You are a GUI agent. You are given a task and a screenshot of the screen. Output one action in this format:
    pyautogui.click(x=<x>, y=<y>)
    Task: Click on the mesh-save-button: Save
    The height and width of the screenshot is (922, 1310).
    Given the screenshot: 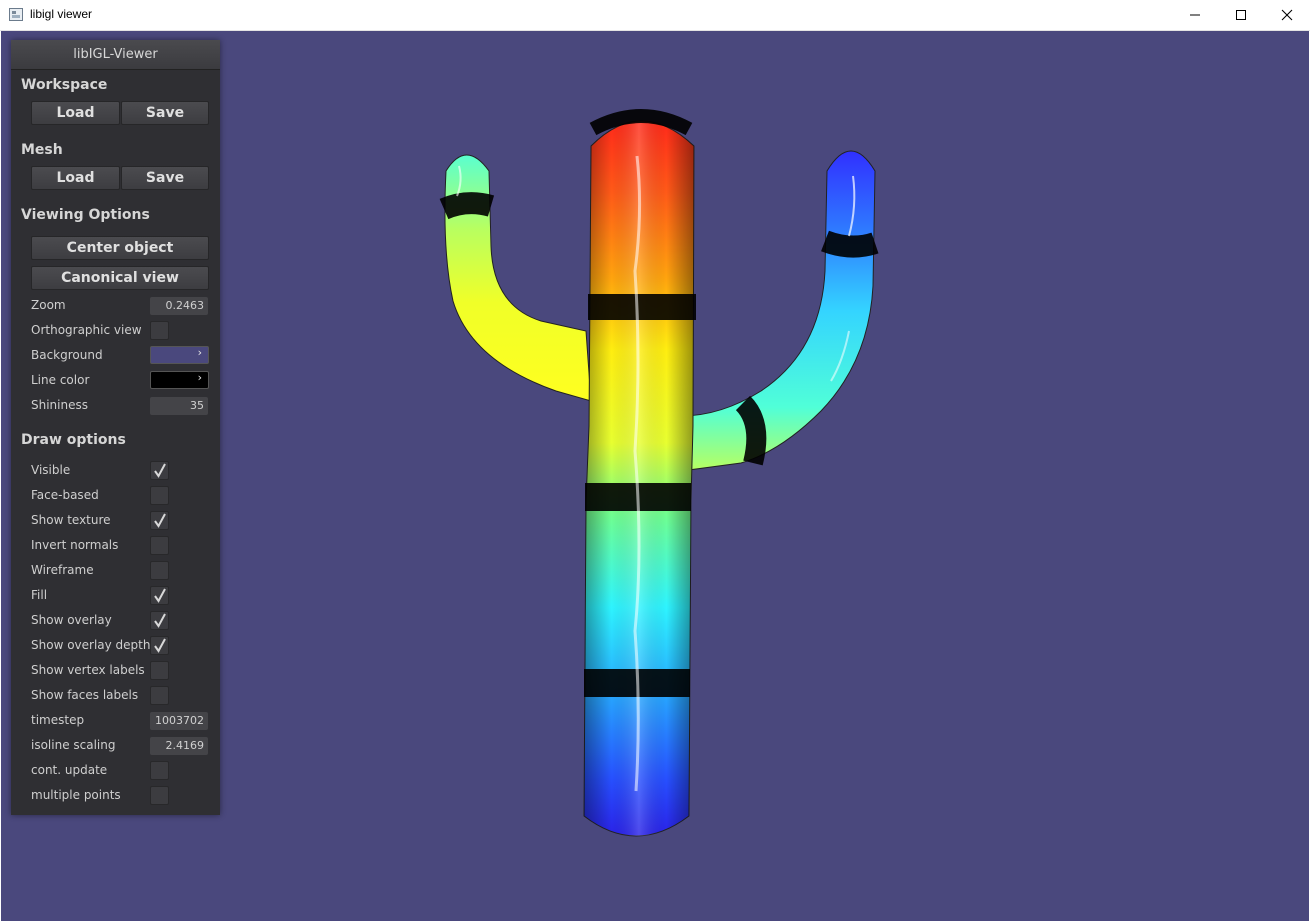 What is the action you would take?
    pyautogui.click(x=165, y=178)
    